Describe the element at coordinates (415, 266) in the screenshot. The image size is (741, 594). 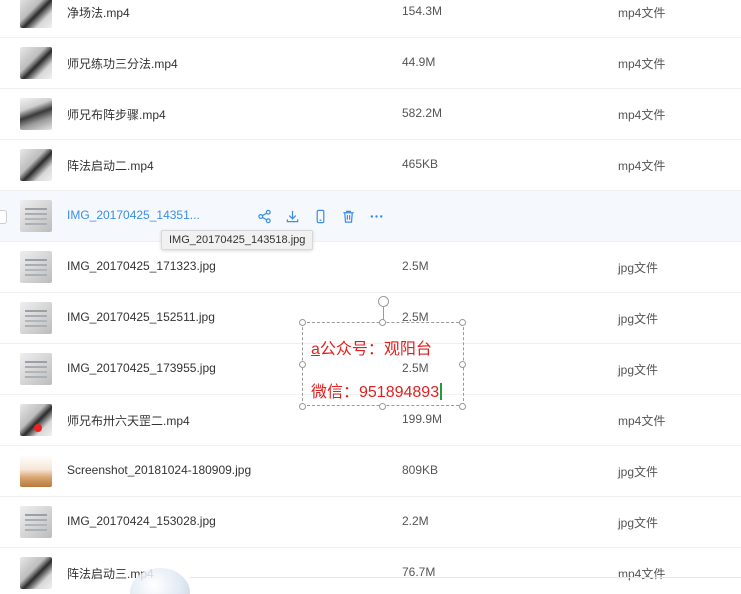
I see `file-size: 2.5M` at that location.